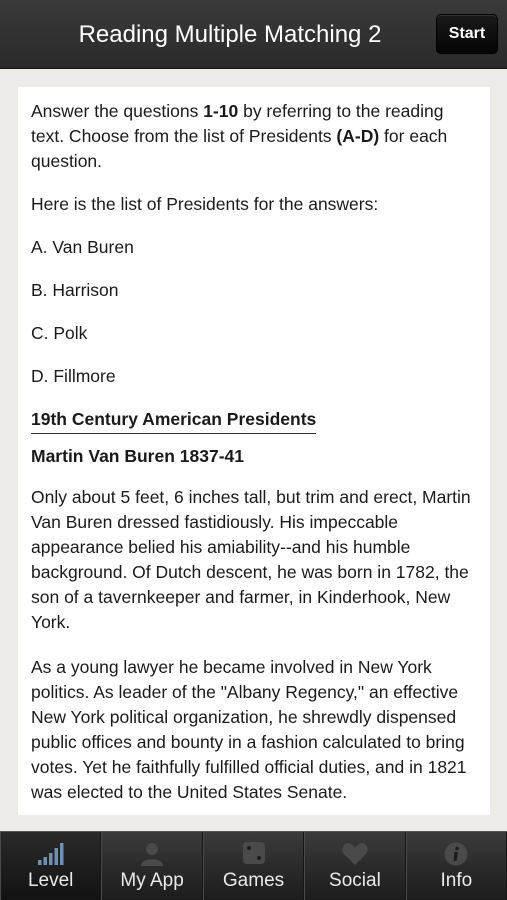  I want to click on header-bar: Reading Multiple Matching 2 Start, so click(253, 34).